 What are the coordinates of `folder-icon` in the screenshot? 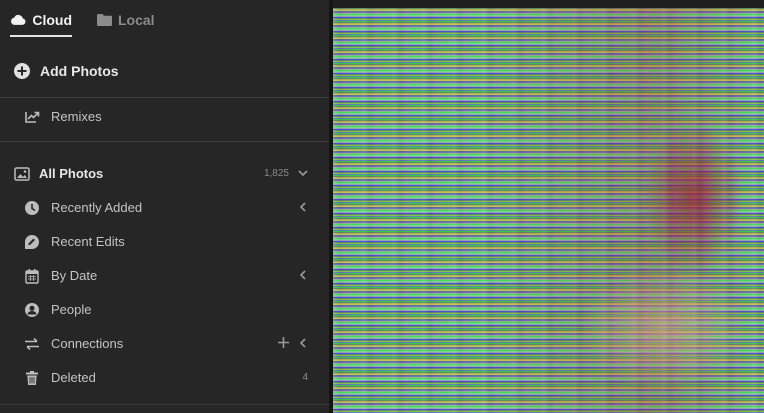 It's located at (104, 20).